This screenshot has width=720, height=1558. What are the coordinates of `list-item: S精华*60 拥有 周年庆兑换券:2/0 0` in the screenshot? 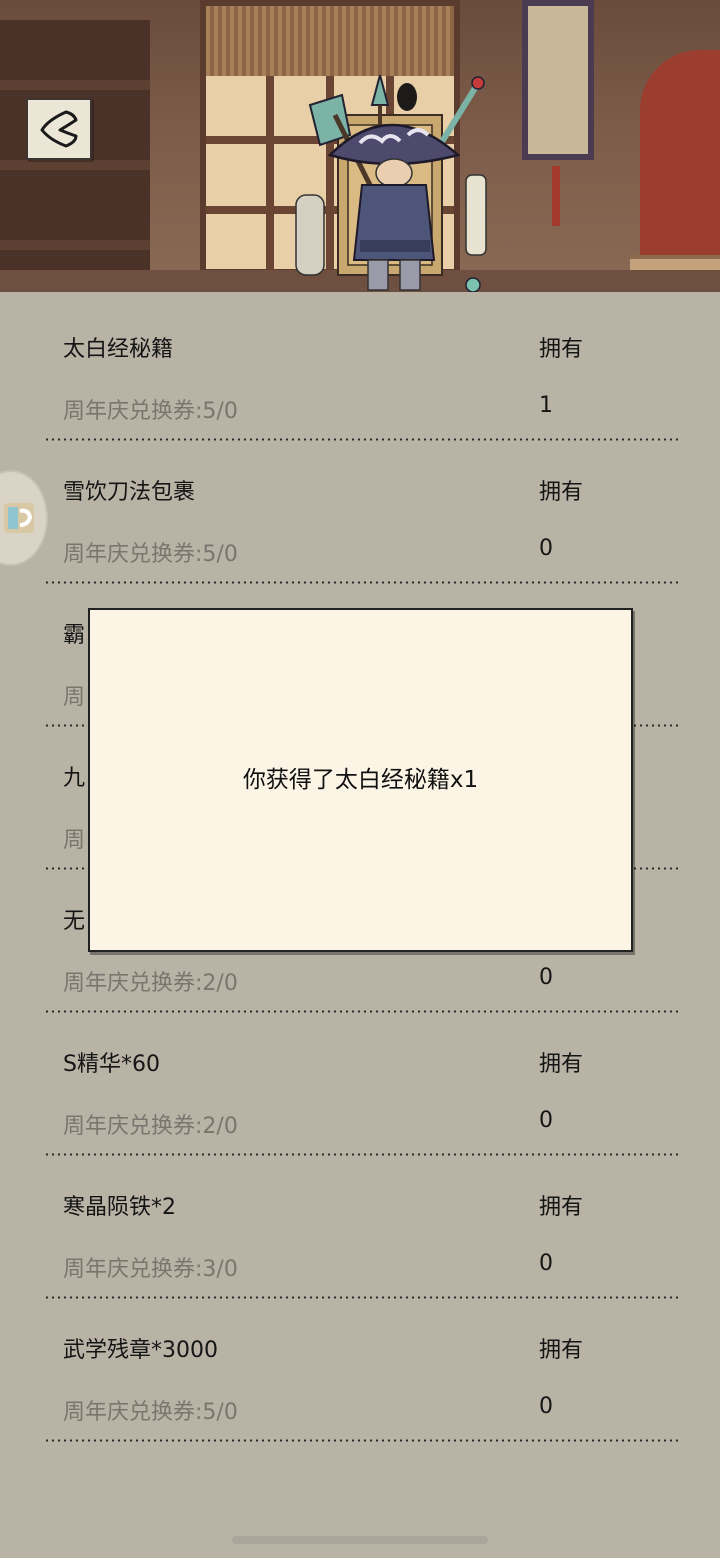 It's located at (360, 1086).